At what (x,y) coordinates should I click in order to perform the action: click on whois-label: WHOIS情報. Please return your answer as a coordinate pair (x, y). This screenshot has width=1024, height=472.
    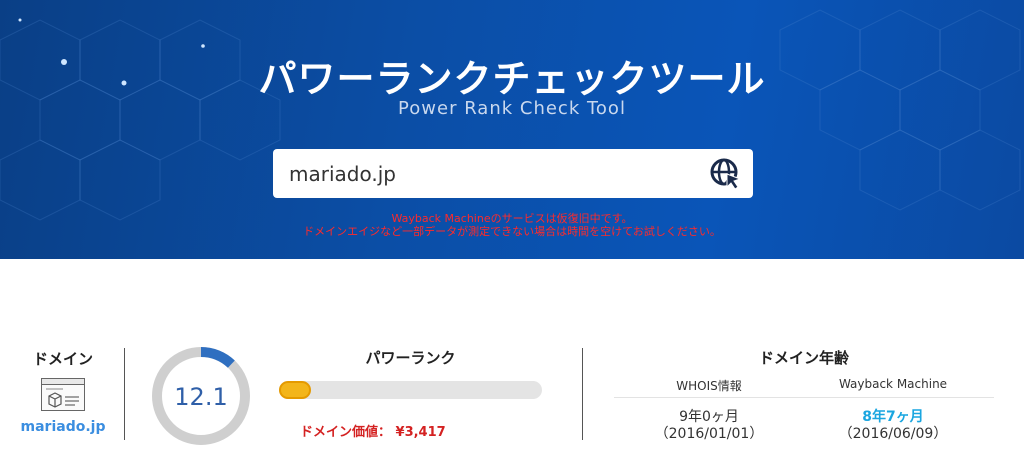
    Looking at the image, I should click on (709, 386).